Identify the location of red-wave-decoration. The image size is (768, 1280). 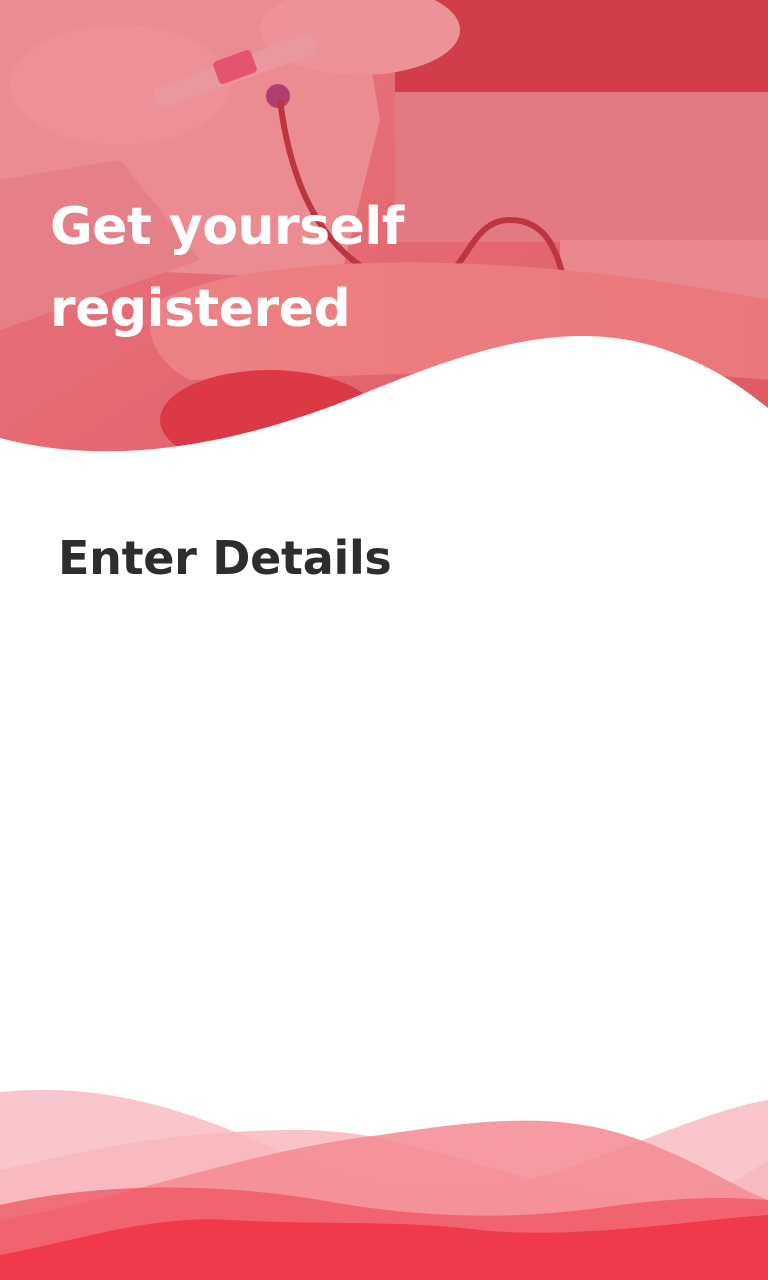
(384, 1184).